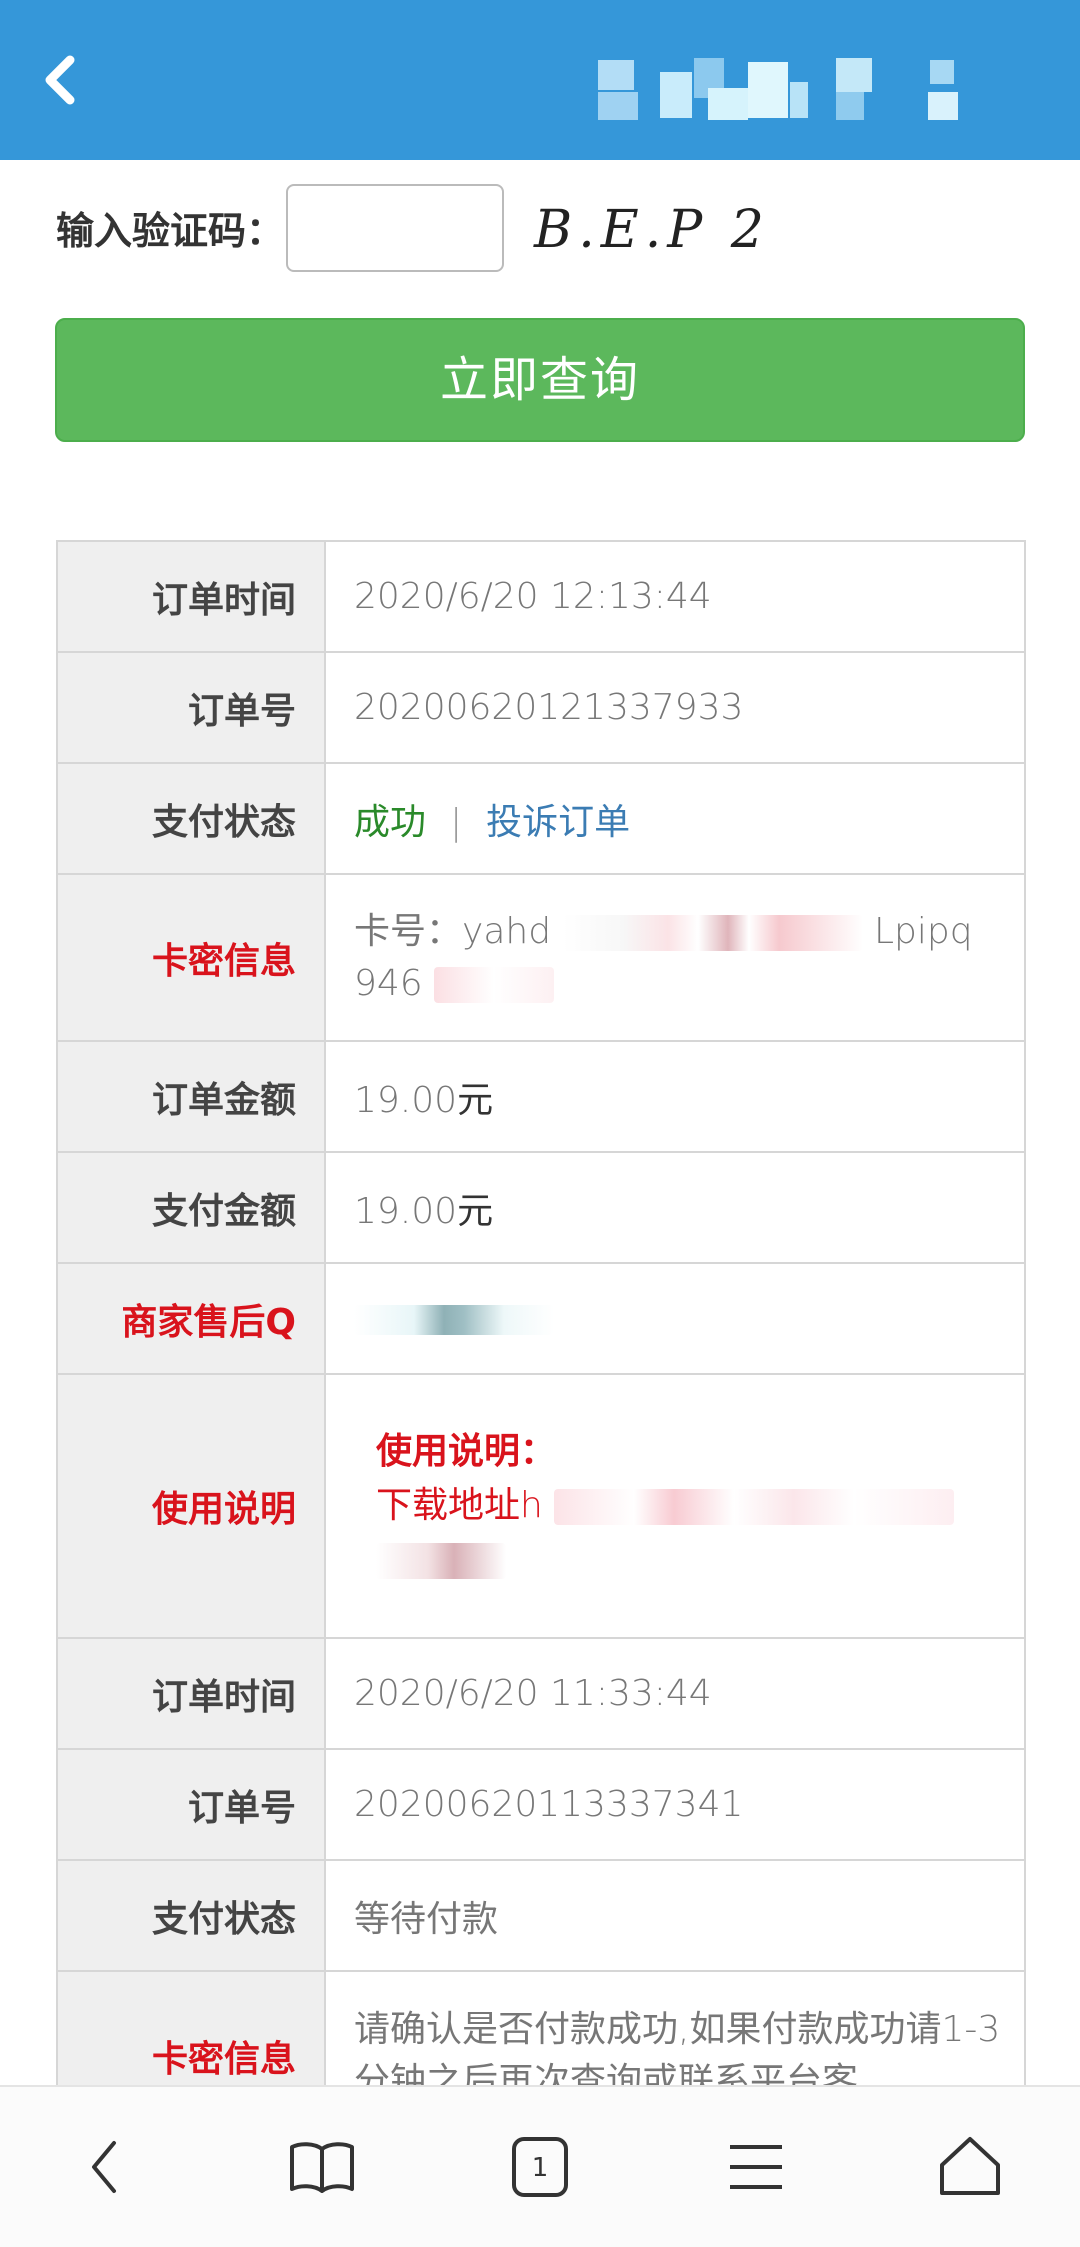 This screenshot has width=1080, height=2247. What do you see at coordinates (675, 957) in the screenshot?
I see `card-info-value: 卡号：yahd Lpipq 946` at bounding box center [675, 957].